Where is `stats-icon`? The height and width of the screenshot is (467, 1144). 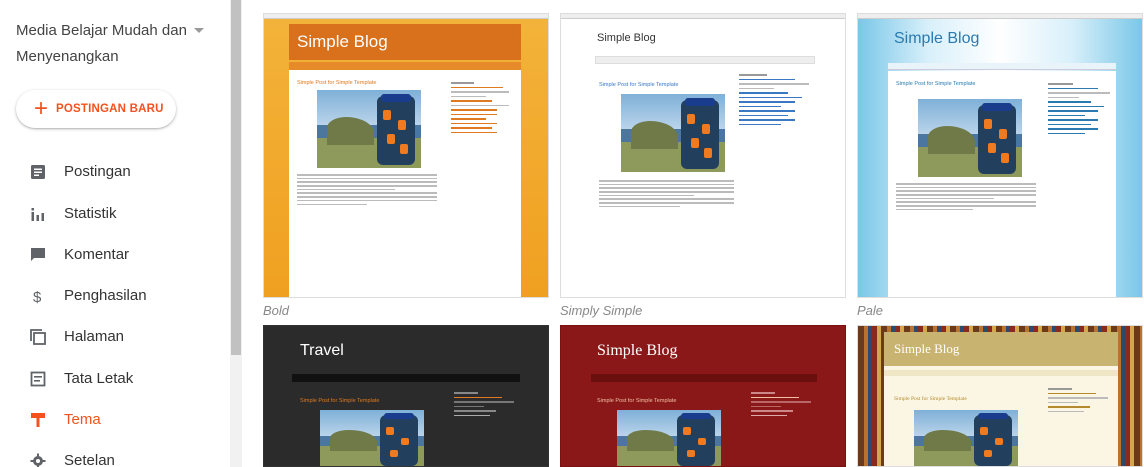
stats-icon is located at coordinates (37, 214).